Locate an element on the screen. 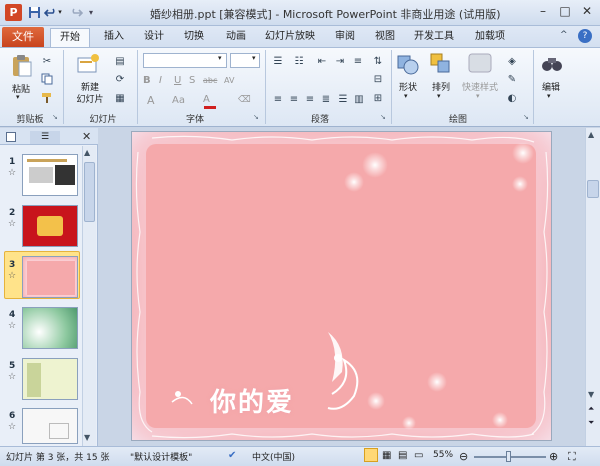  shadow-button: S is located at coordinates (192, 80).